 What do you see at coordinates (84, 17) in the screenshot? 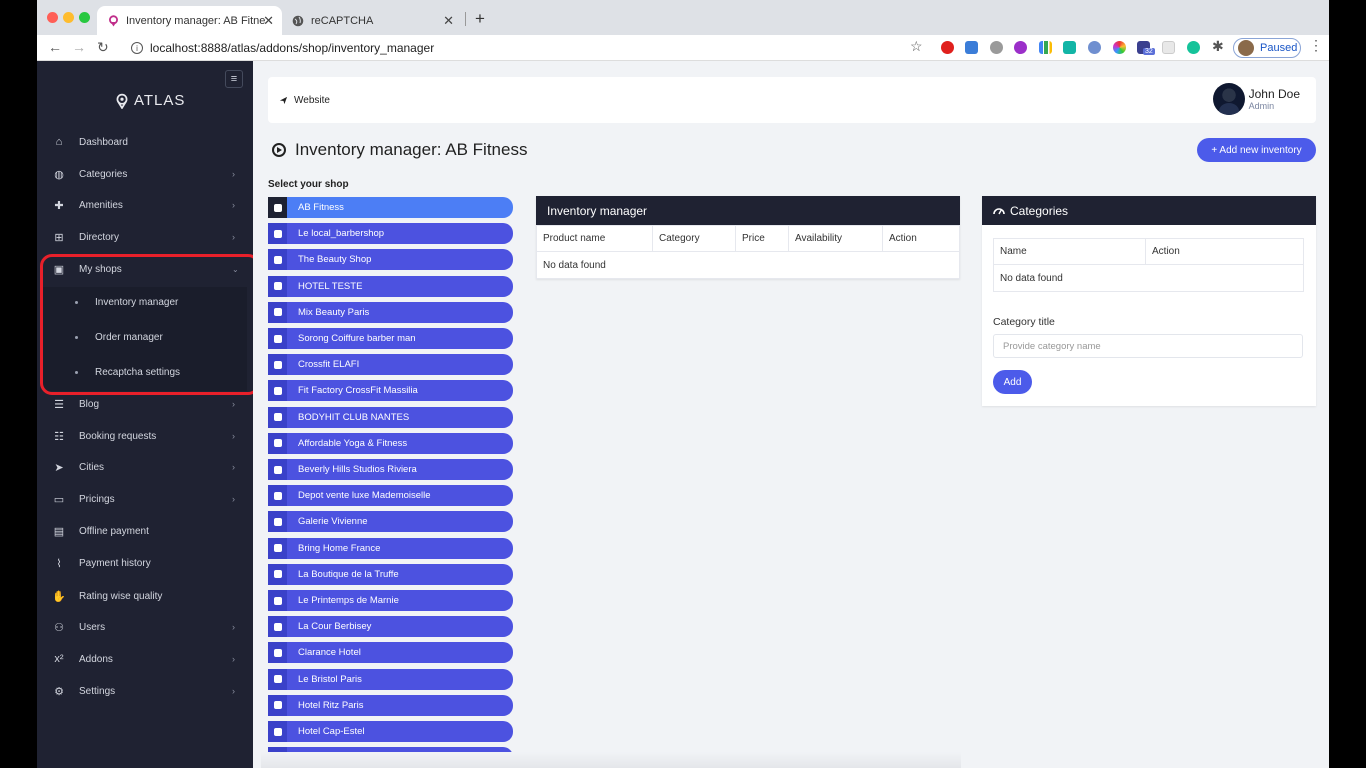
I see `zoom-window-button` at bounding box center [84, 17].